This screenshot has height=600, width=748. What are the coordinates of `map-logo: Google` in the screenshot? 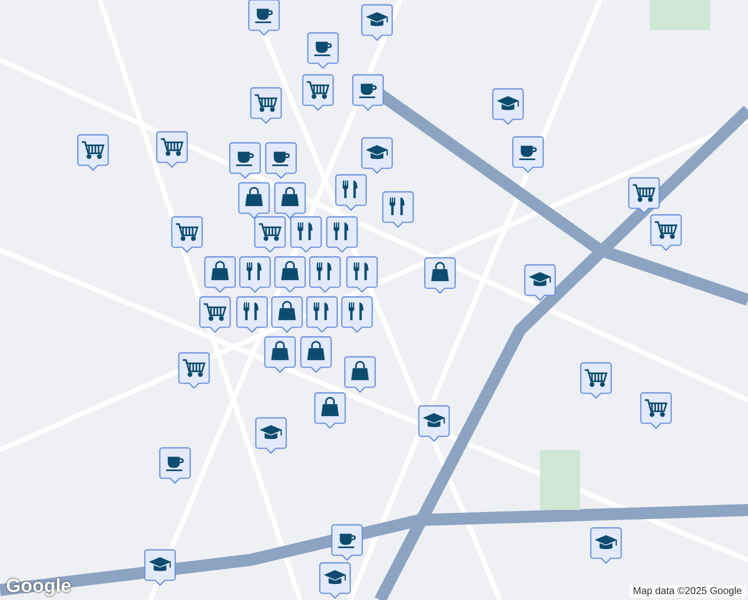 It's located at (39, 587).